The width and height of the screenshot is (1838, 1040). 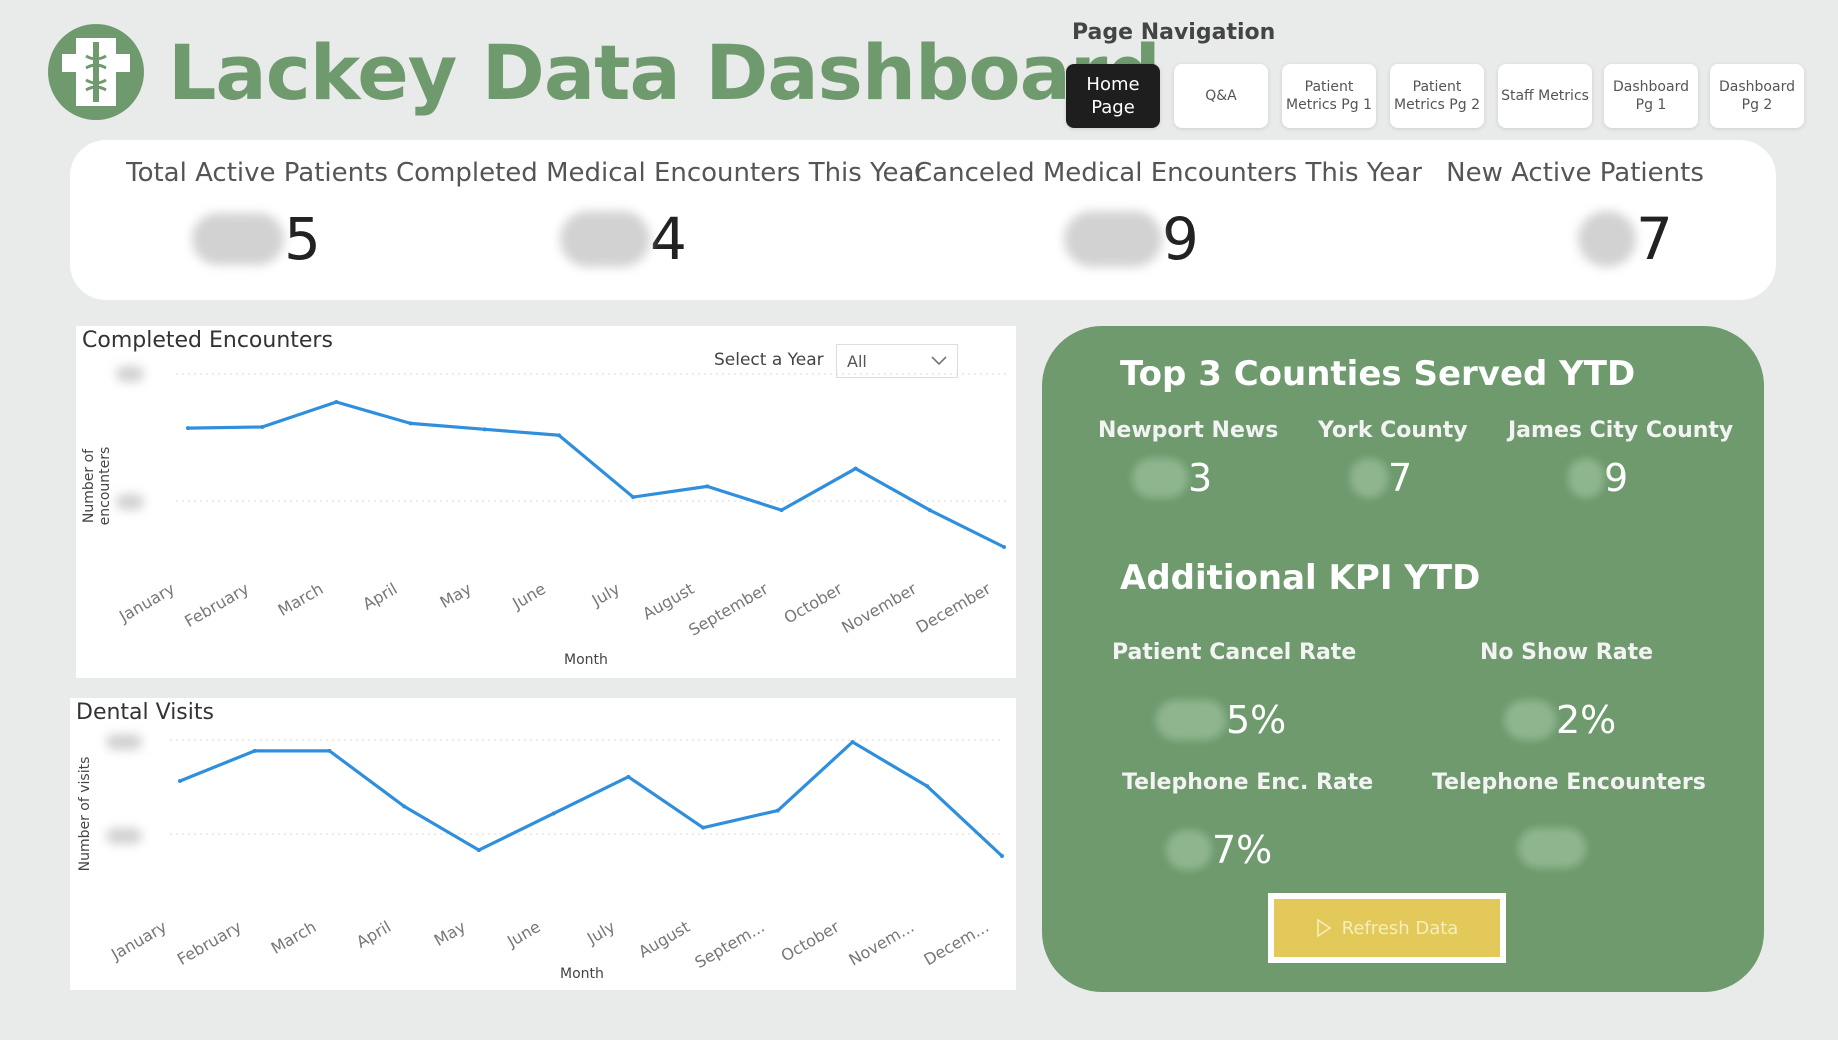 I want to click on county-name: James City County, so click(x=1621, y=430).